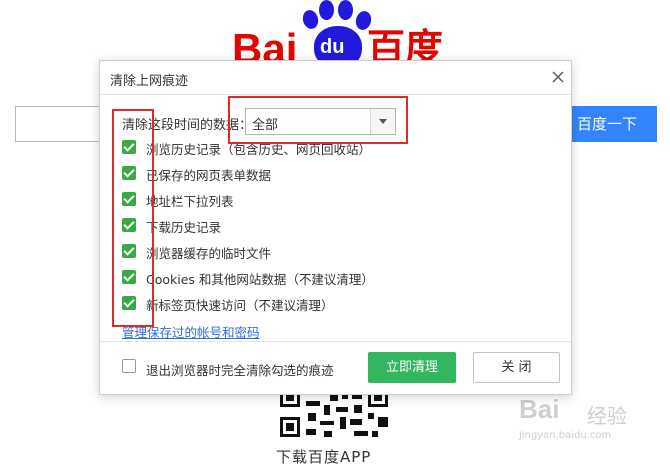 The width and height of the screenshot is (670, 467). Describe the element at coordinates (335, 341) in the screenshot. I see `footer-divider` at that location.